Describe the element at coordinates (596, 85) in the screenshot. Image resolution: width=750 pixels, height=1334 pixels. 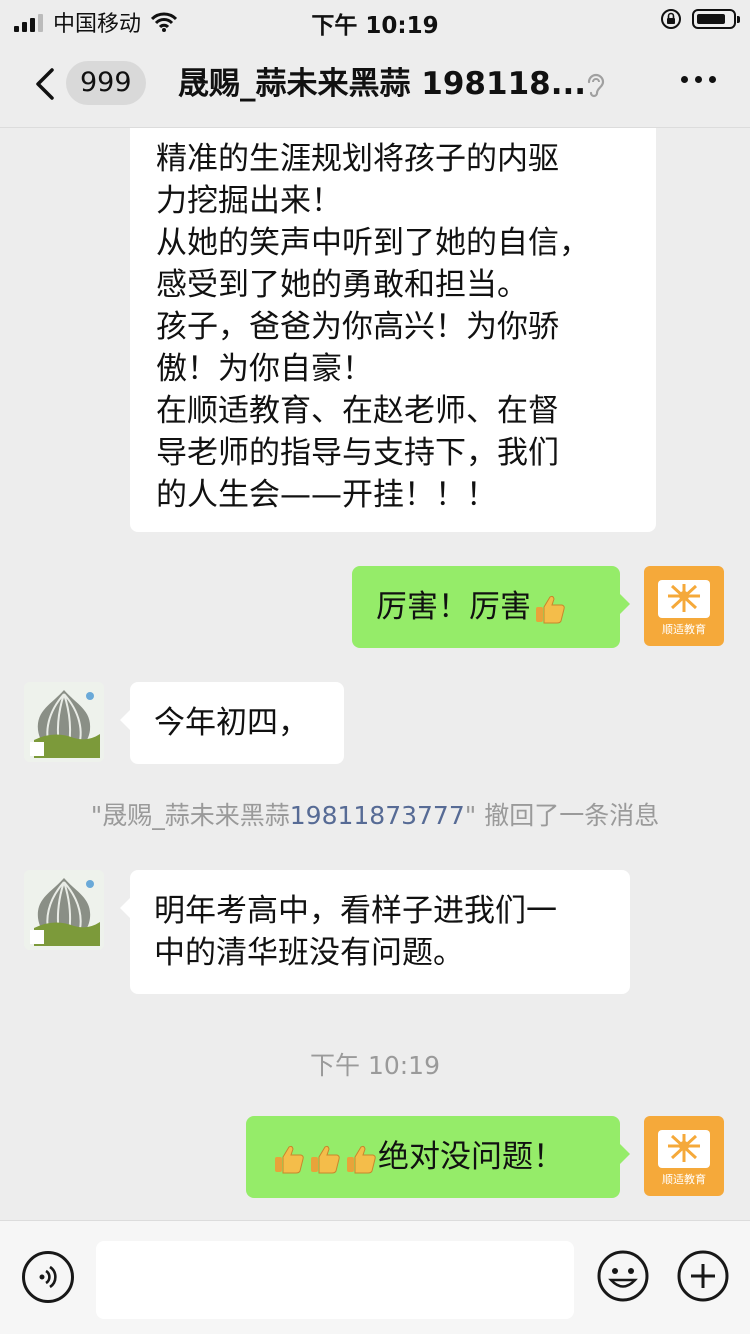
I see `earpiece-mode-icon` at that location.